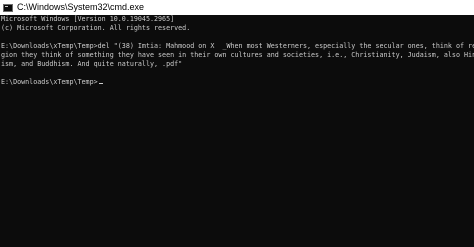 This screenshot has height=247, width=474. What do you see at coordinates (8, 7) in the screenshot?
I see `console-icon` at bounding box center [8, 7].